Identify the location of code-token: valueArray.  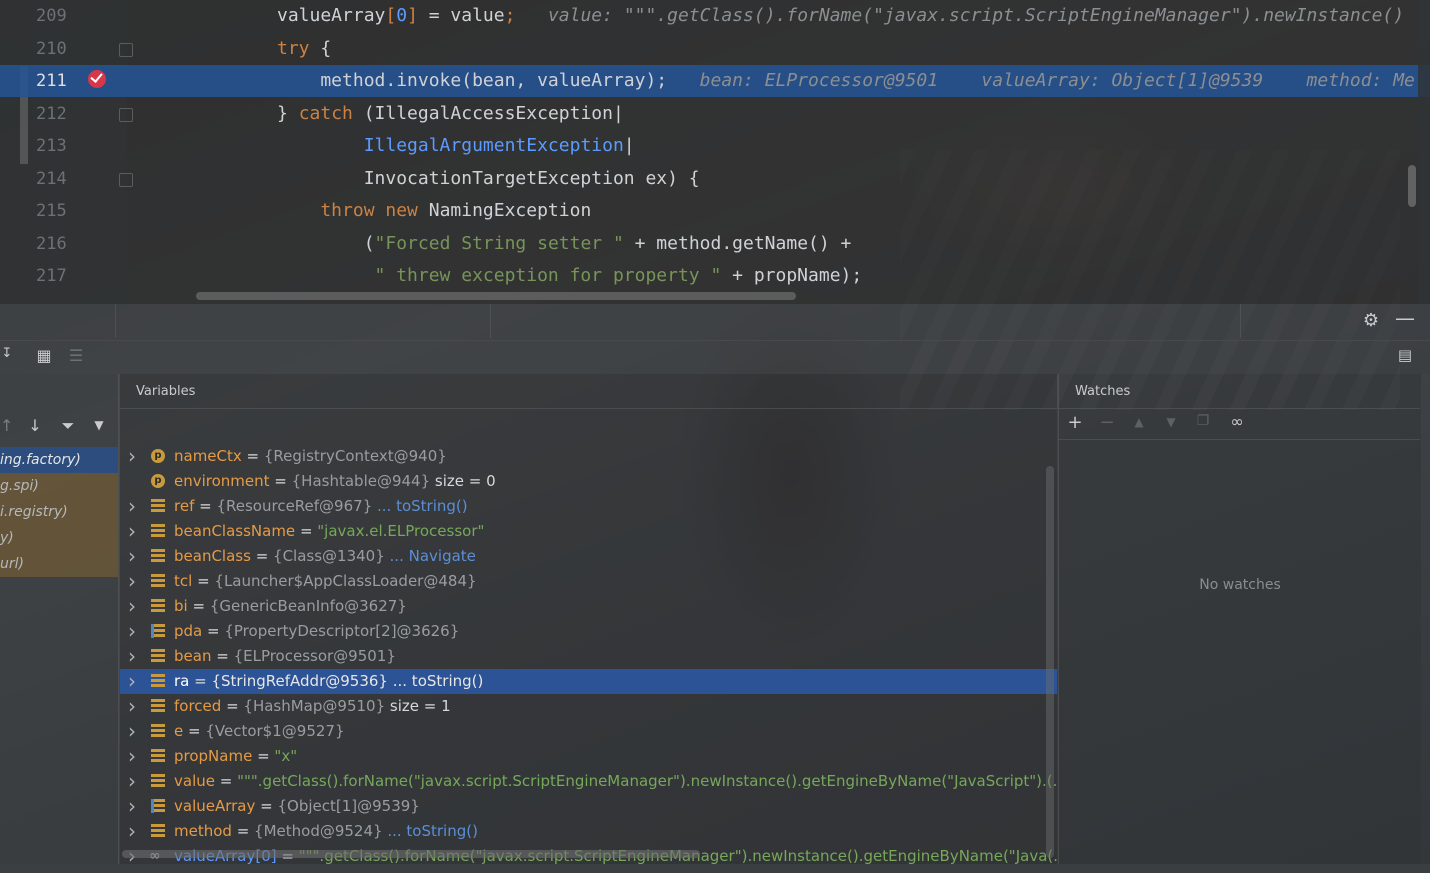
(331, 15).